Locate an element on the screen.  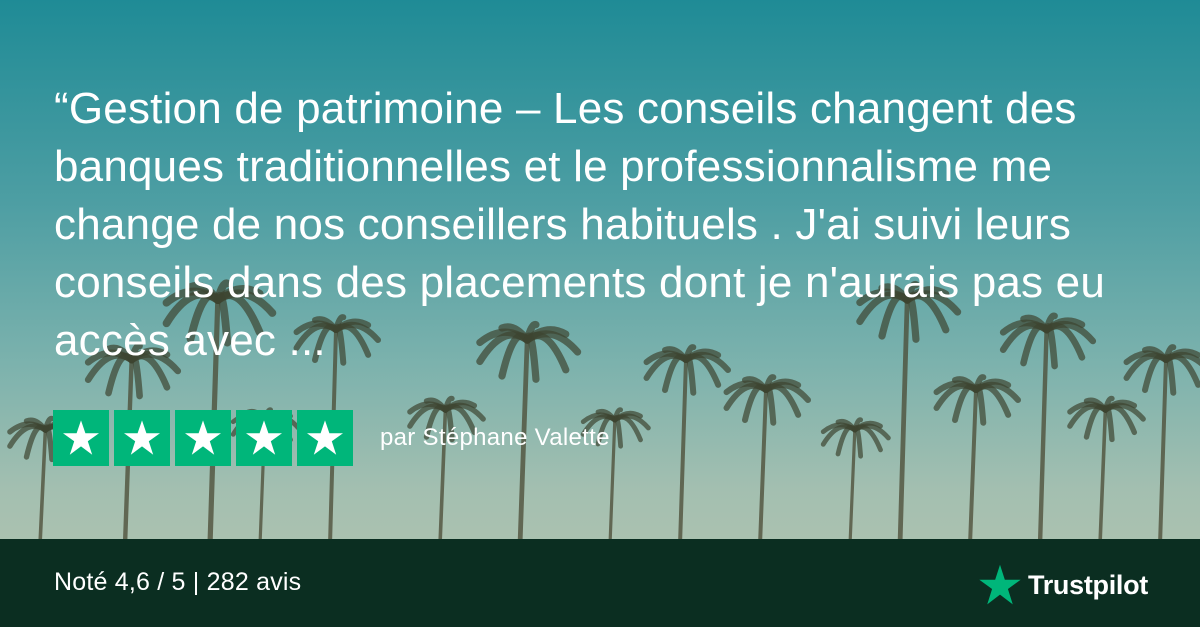
trustpilot-star-icon is located at coordinates (1000, 584).